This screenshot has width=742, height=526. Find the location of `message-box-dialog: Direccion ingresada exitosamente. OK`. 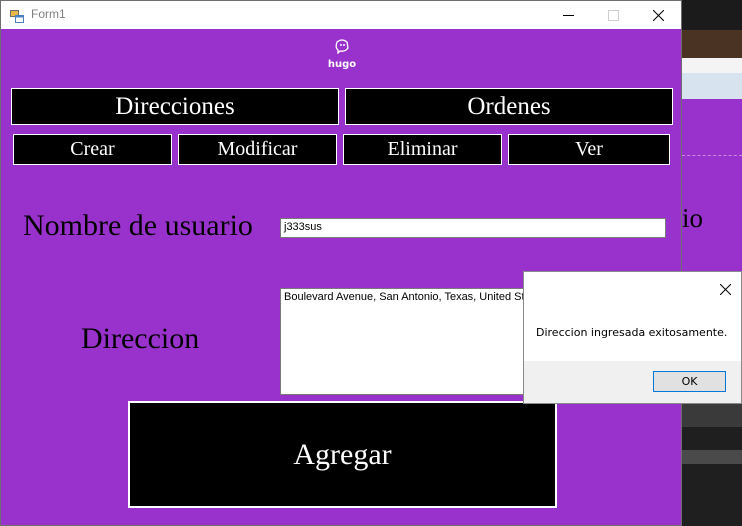

message-box-dialog: Direccion ingresada exitosamente. OK is located at coordinates (632, 337).